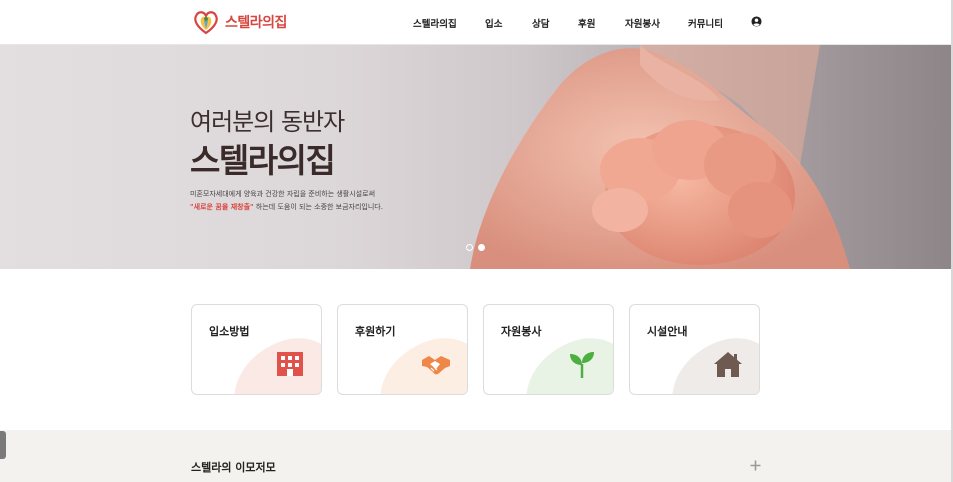 The image size is (953, 482). What do you see at coordinates (667, 331) in the screenshot?
I see `card-label: 시설안내` at bounding box center [667, 331].